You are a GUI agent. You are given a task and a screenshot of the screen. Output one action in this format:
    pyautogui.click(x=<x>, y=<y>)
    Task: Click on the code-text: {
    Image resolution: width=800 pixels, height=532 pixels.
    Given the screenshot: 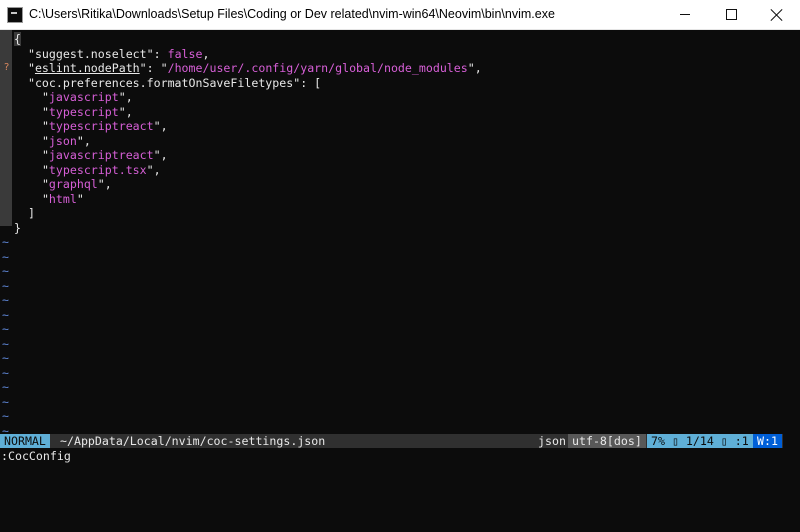 What is the action you would take?
    pyautogui.click(x=17, y=39)
    